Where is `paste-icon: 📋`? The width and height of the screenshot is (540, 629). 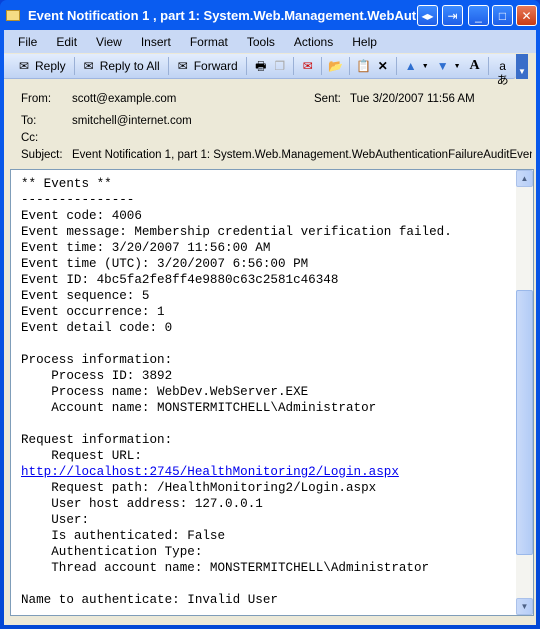
paste-icon: 📋 is located at coordinates (364, 66).